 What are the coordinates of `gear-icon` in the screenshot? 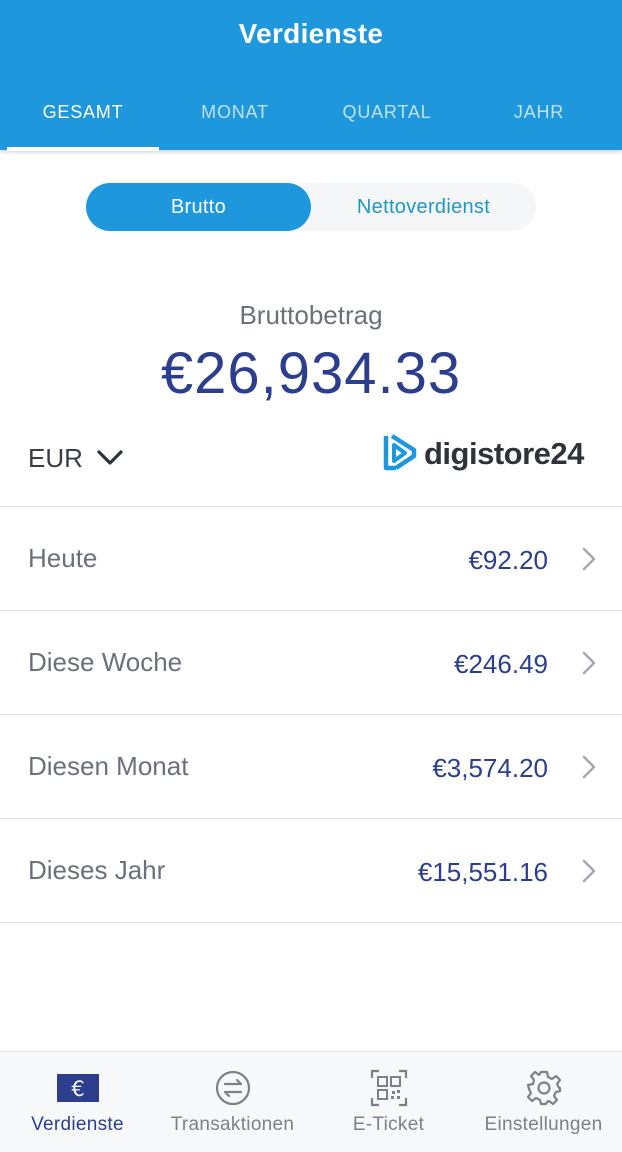 It's located at (543, 1088).